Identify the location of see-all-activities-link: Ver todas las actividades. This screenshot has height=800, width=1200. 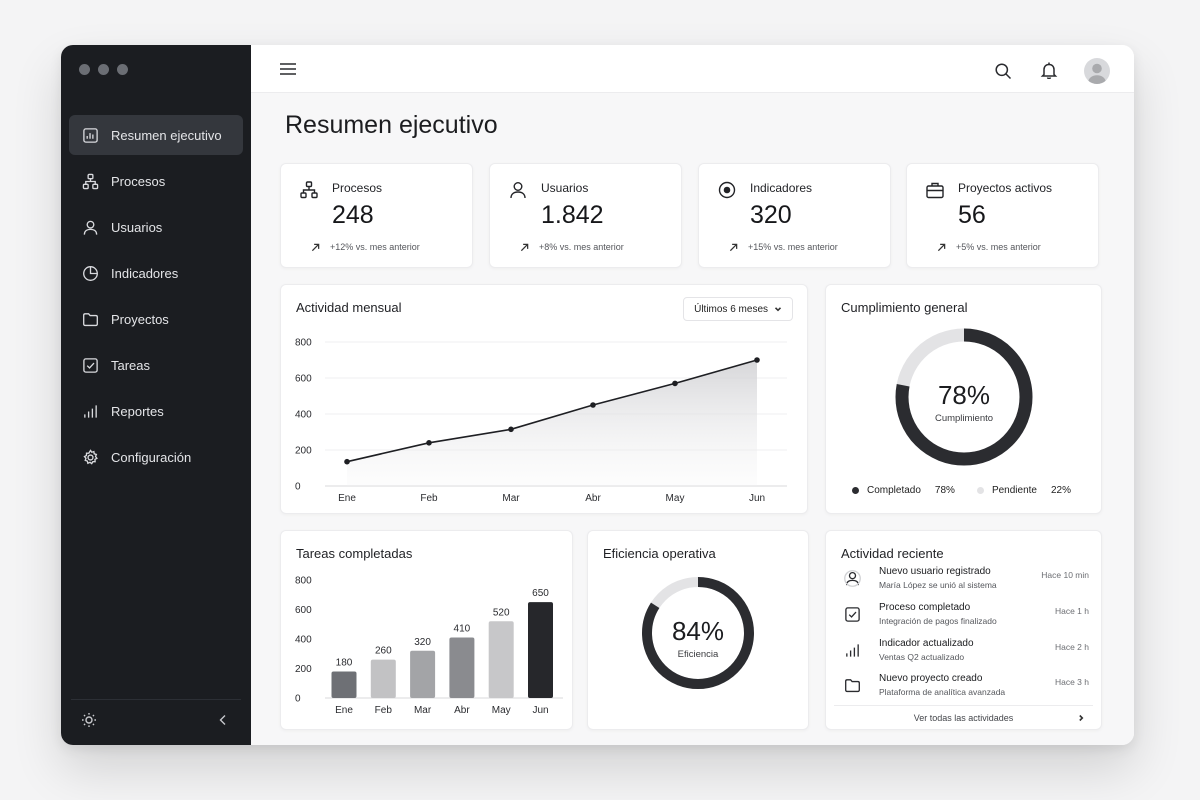
(963, 717).